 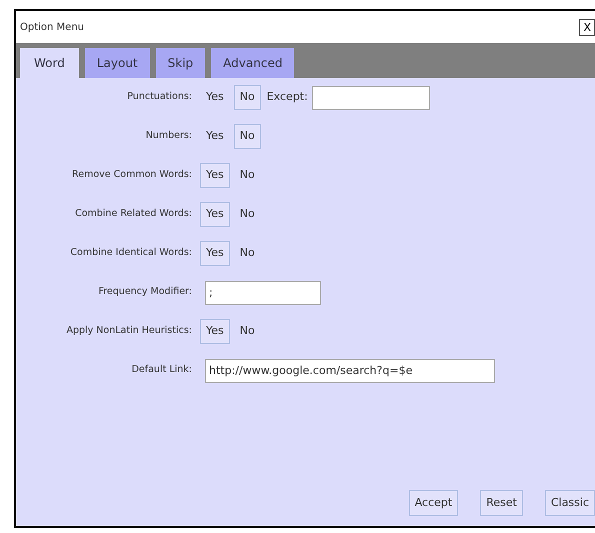 What do you see at coordinates (161, 370) in the screenshot?
I see `setting-label: Default Link:` at bounding box center [161, 370].